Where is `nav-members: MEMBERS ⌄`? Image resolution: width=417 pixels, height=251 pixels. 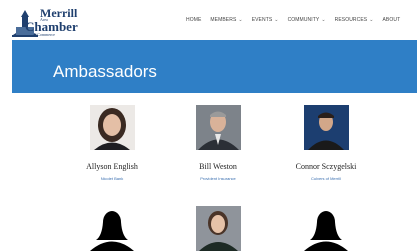
nav-members: MEMBERS ⌄ is located at coordinates (226, 20).